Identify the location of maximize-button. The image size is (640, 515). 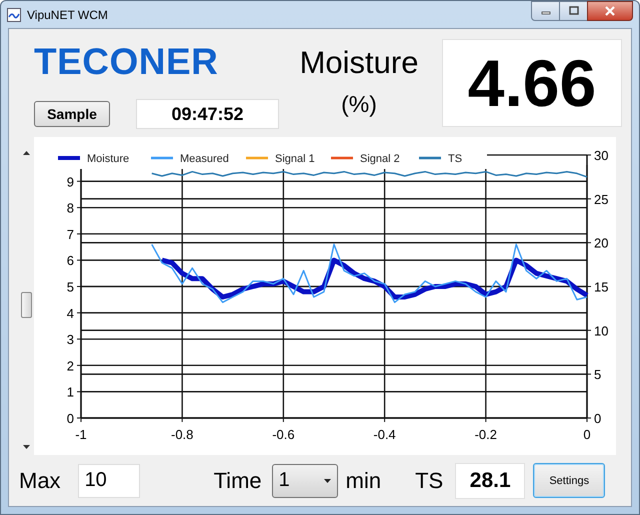
(573, 11).